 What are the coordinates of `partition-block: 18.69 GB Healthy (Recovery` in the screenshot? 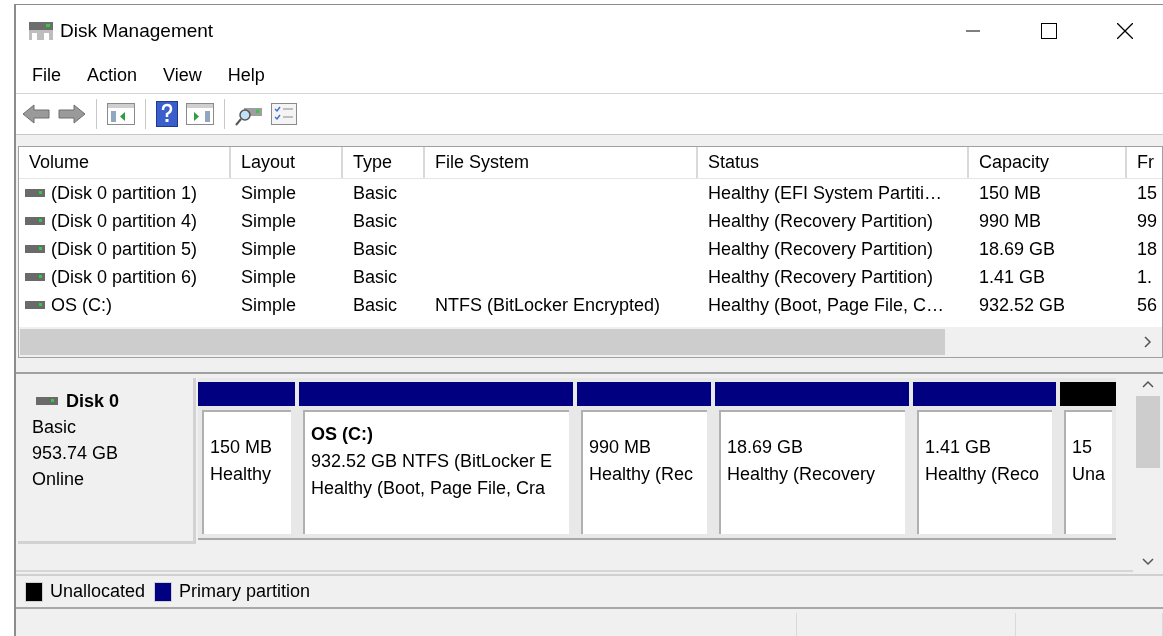 It's located at (812, 472).